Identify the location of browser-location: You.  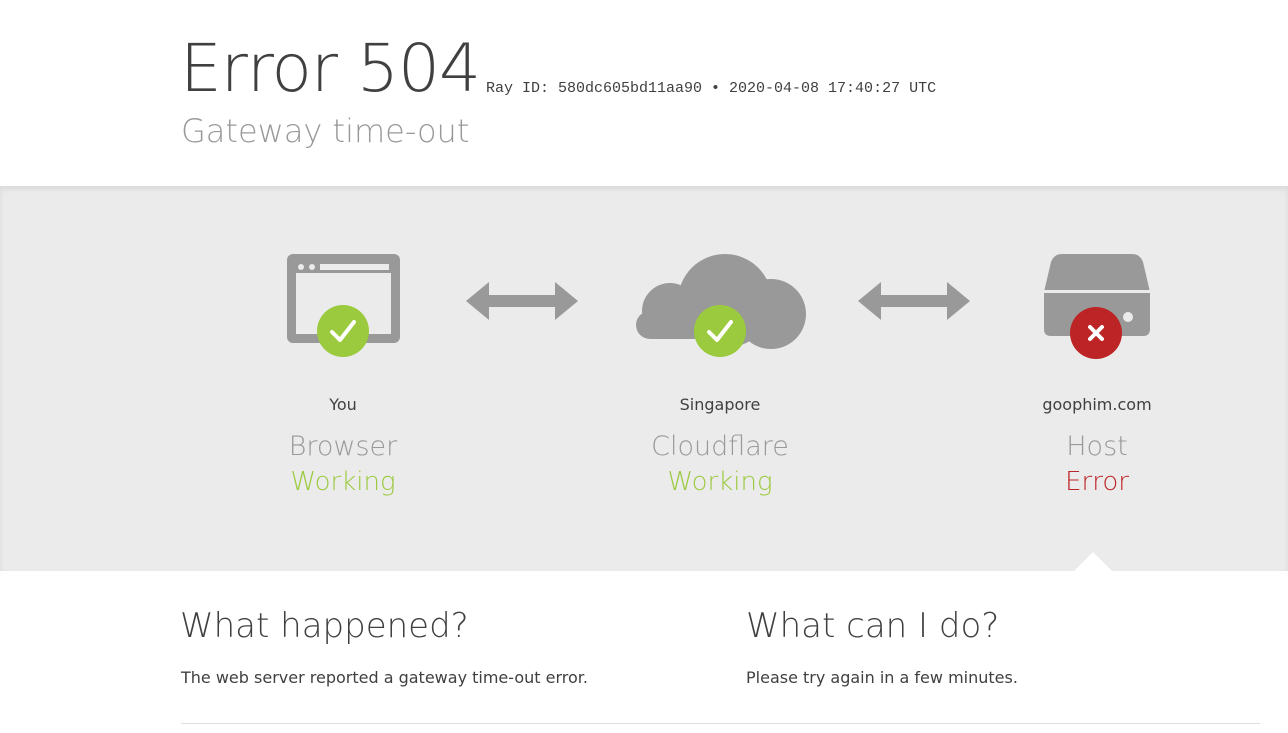
(343, 404).